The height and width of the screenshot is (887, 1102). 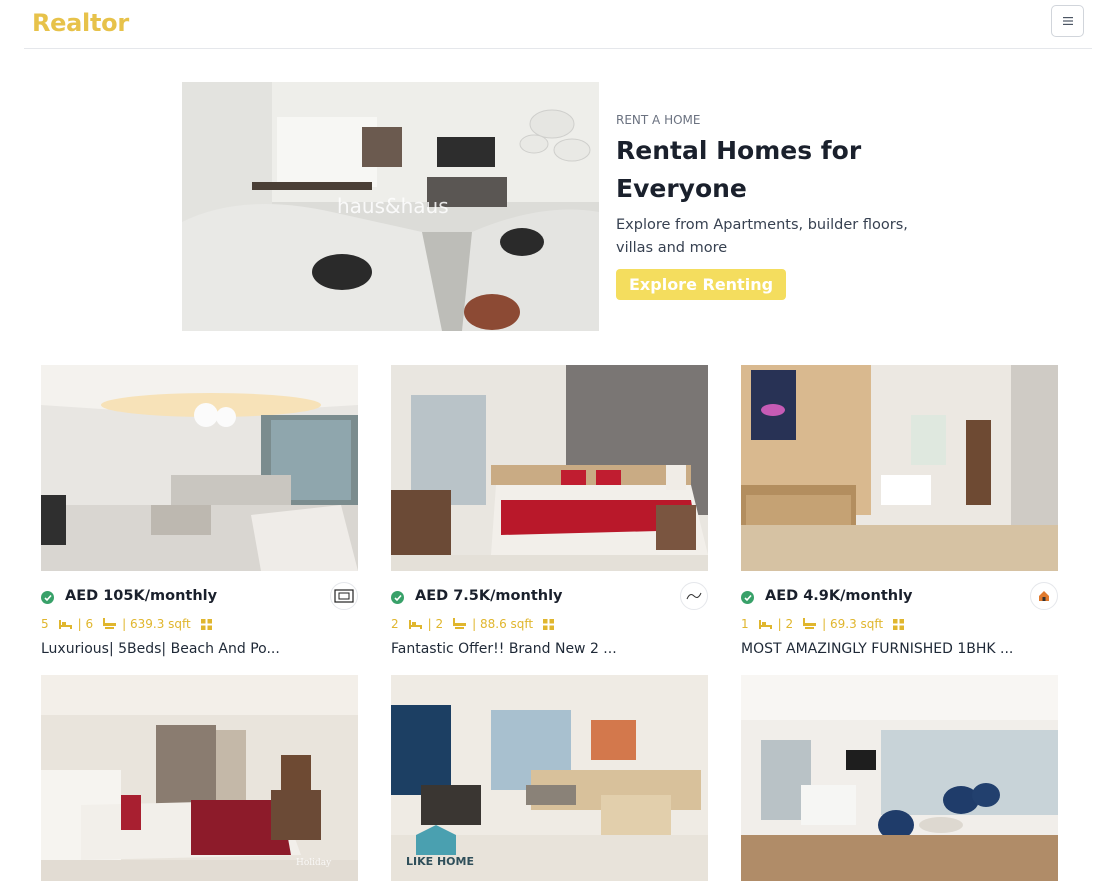 What do you see at coordinates (440, 861) in the screenshot?
I see `svg-text: LIKE HOME` at bounding box center [440, 861].